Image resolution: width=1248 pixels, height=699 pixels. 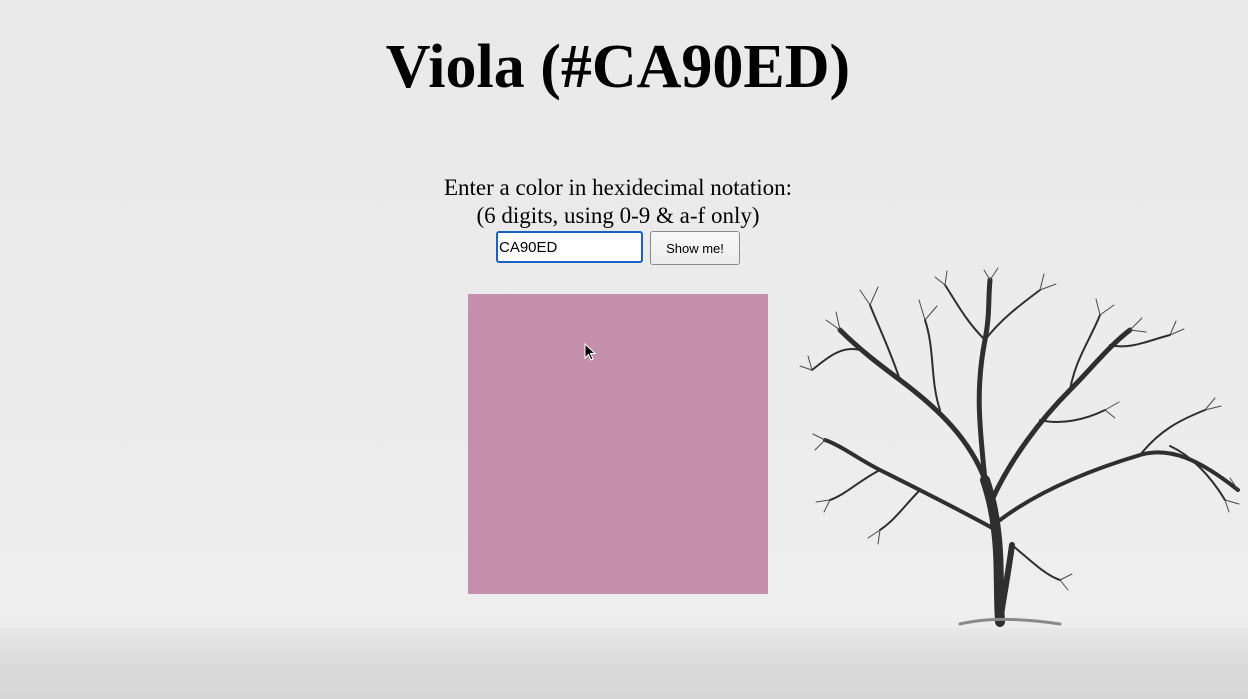 I want to click on color-swatch, so click(x=618, y=444).